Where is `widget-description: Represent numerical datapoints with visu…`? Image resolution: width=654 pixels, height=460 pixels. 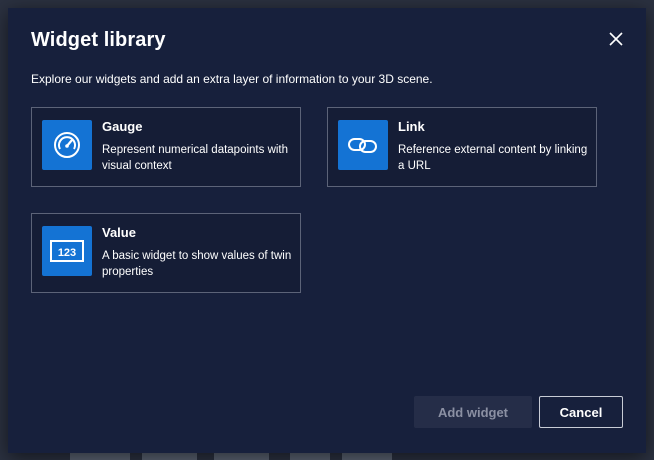
widget-description: Represent numerical datapoints with visu… is located at coordinates (195, 158).